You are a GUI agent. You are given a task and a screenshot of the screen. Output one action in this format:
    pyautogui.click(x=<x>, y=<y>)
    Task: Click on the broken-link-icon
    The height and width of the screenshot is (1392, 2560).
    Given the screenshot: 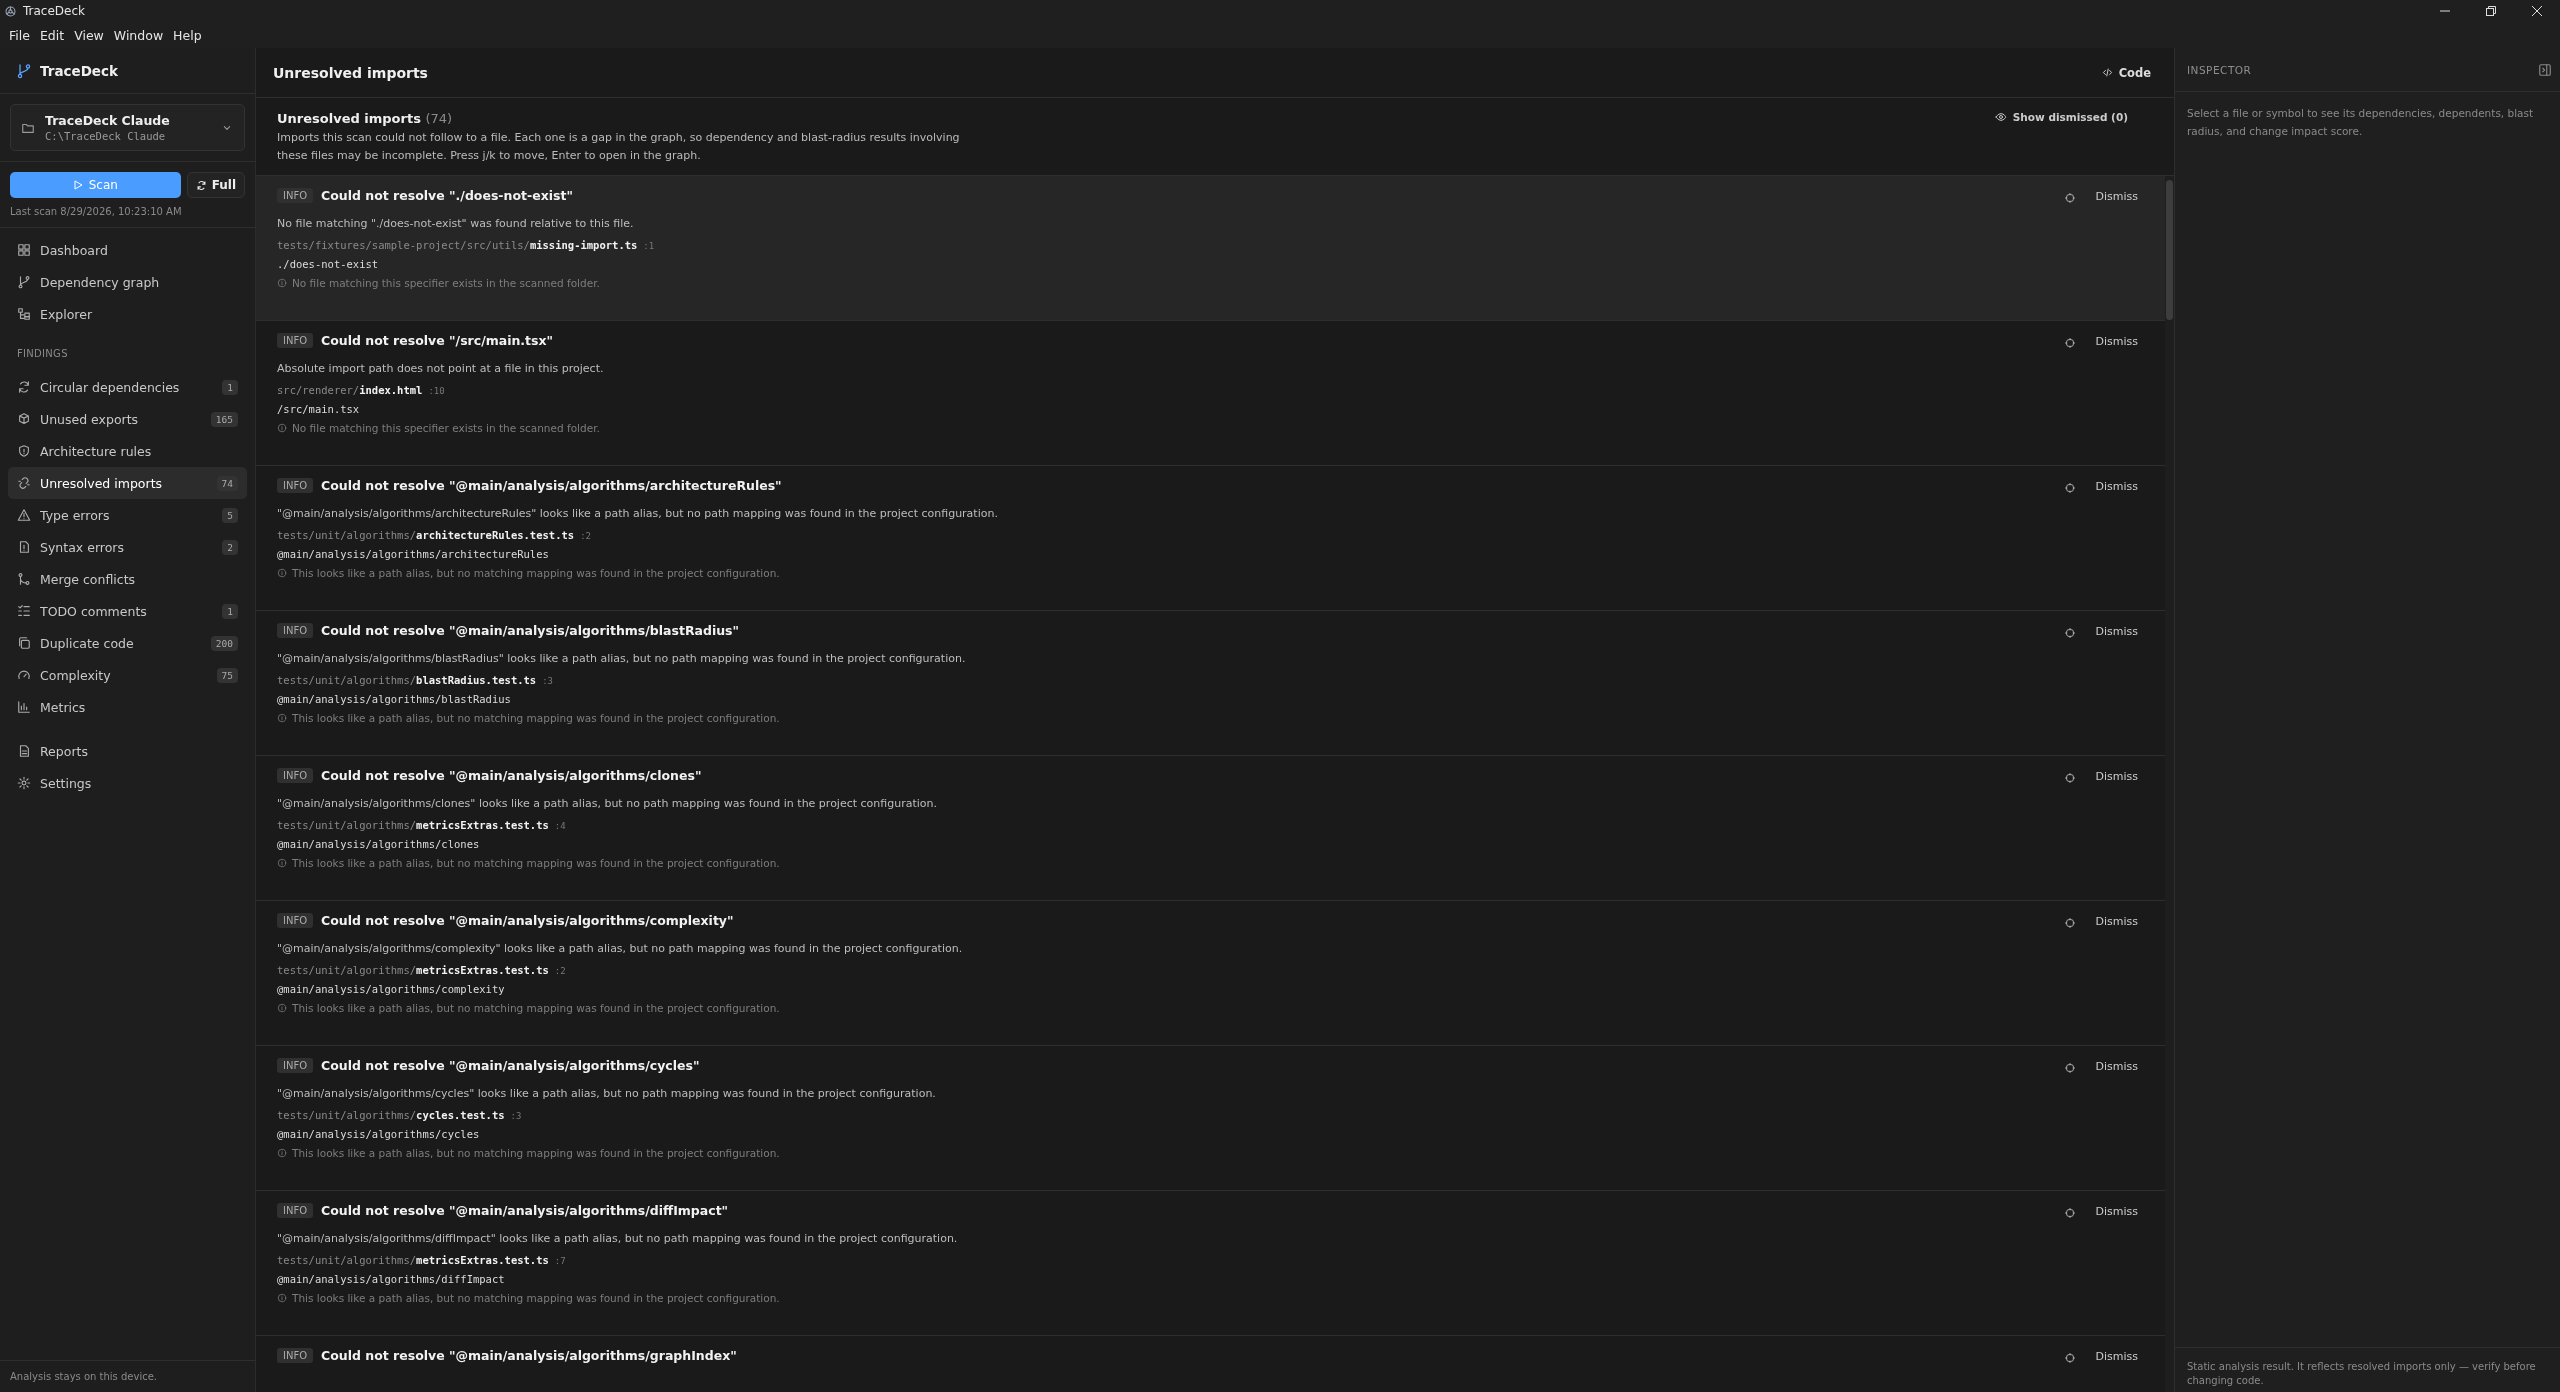 What is the action you would take?
    pyautogui.click(x=24, y=483)
    